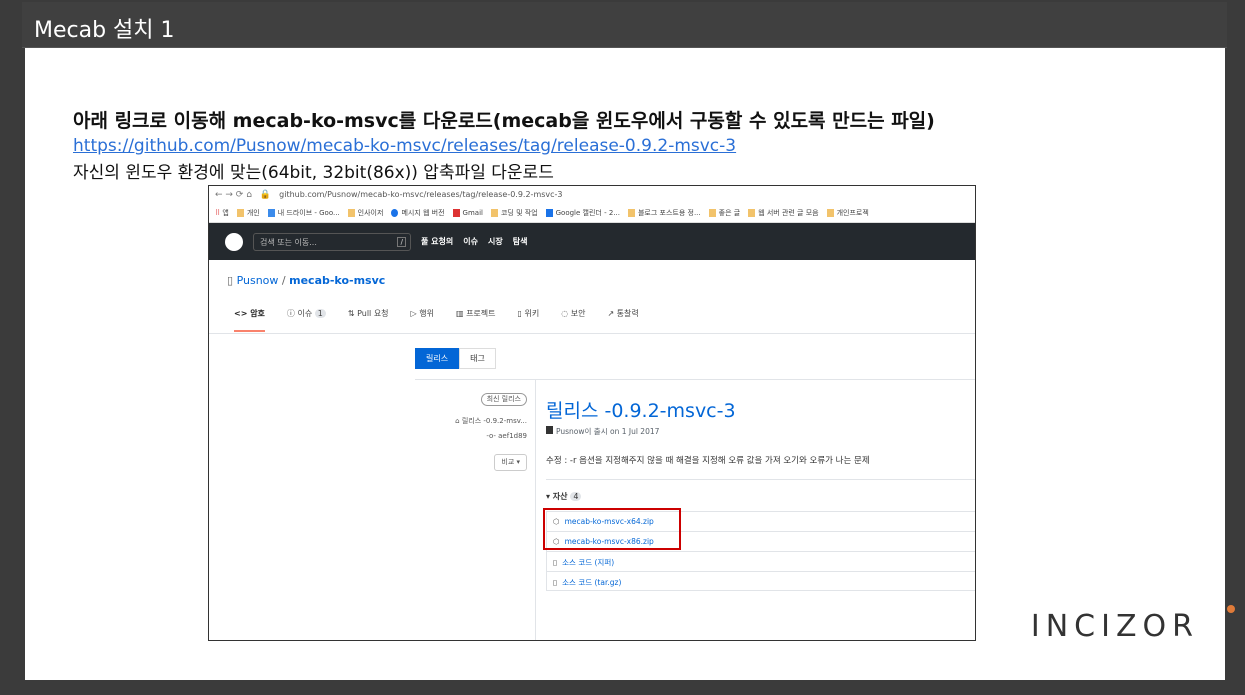  I want to click on tab-wiki: ▯ 위키, so click(529, 320).